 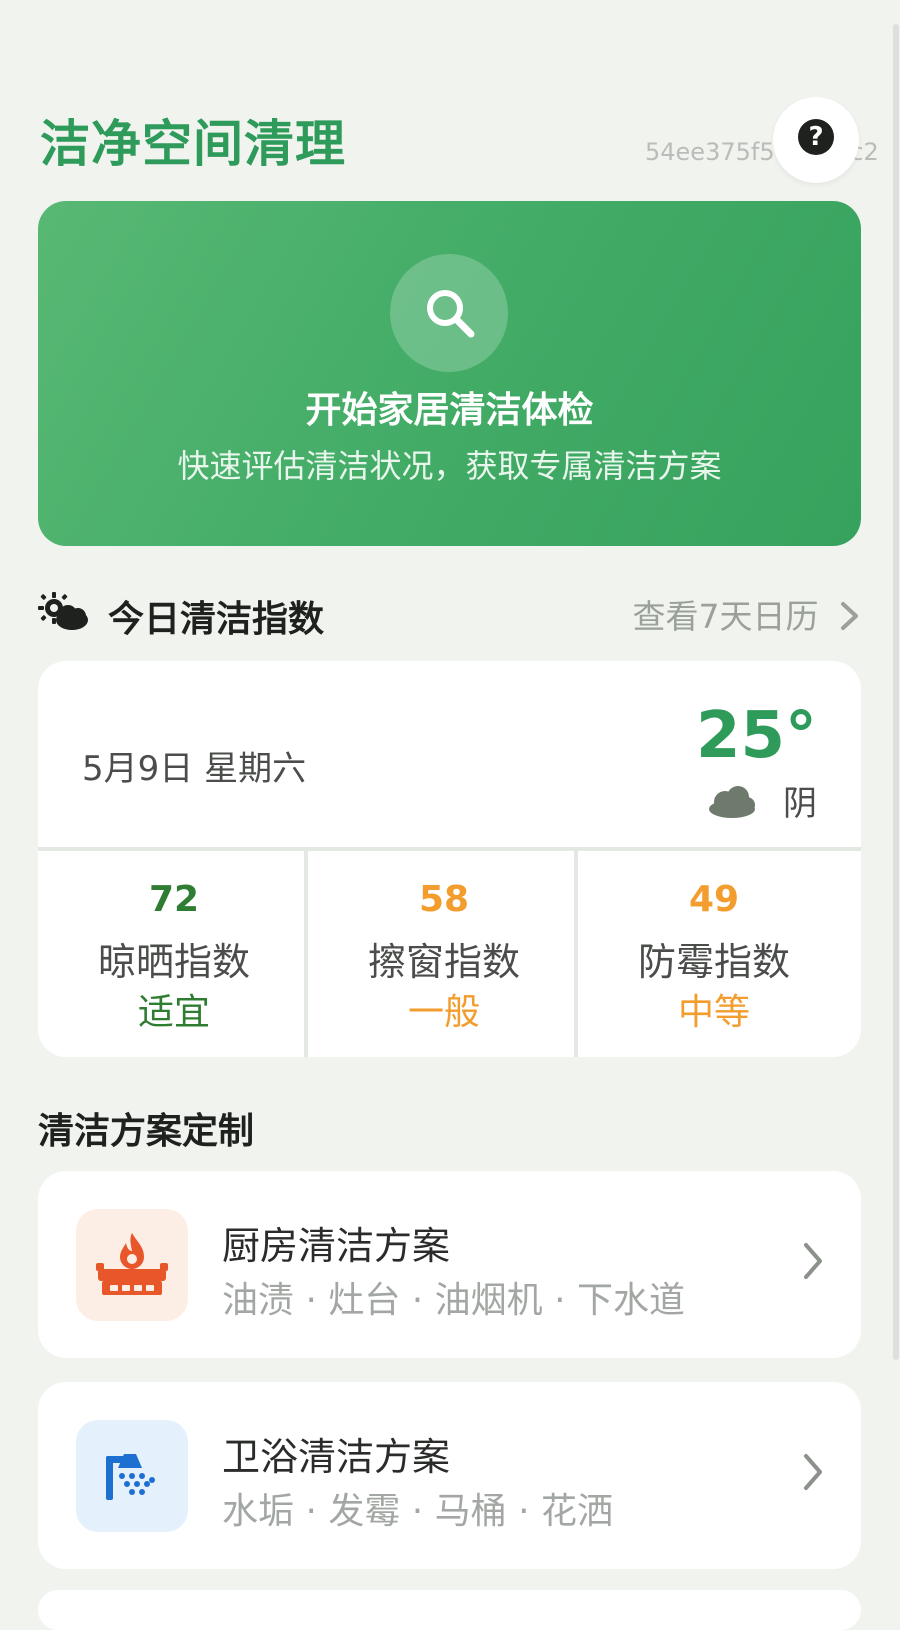 What do you see at coordinates (336, 1457) in the screenshot?
I see `plan-title: 卫浴清洁方案` at bounding box center [336, 1457].